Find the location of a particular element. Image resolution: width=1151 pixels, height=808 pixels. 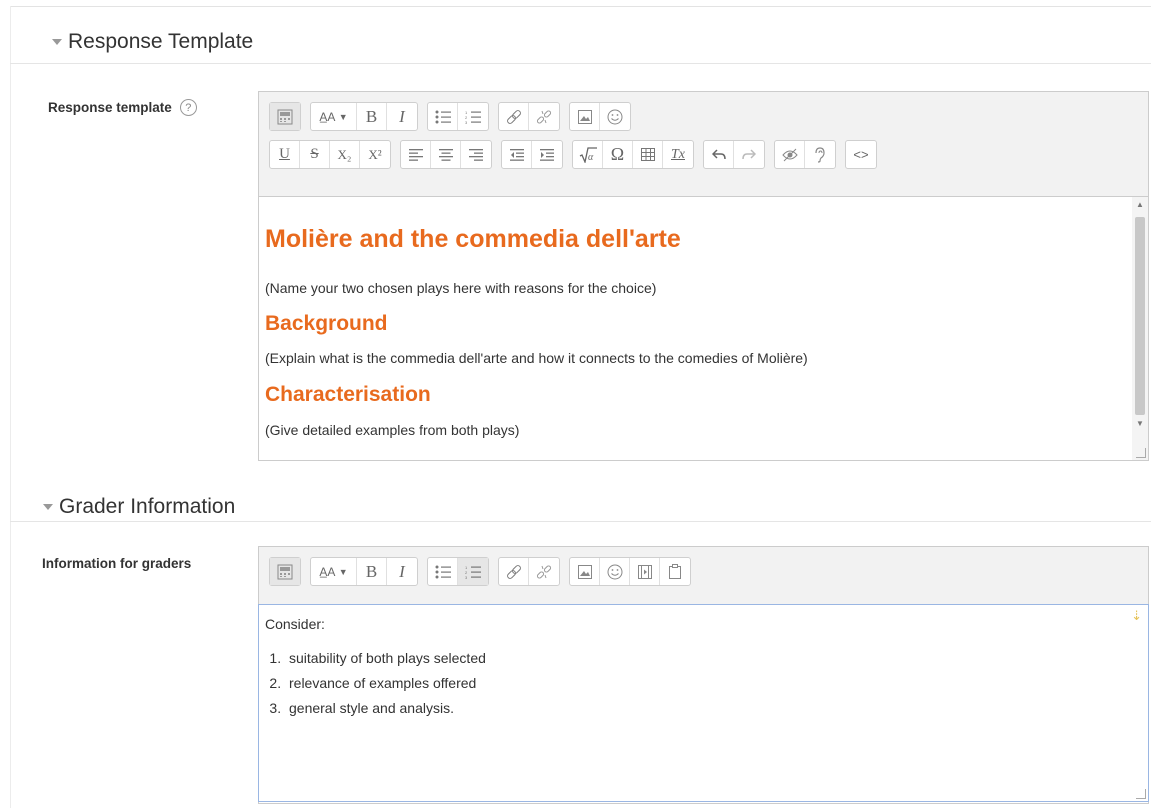

response-template-section-header: Response Template is located at coordinates (152, 42).